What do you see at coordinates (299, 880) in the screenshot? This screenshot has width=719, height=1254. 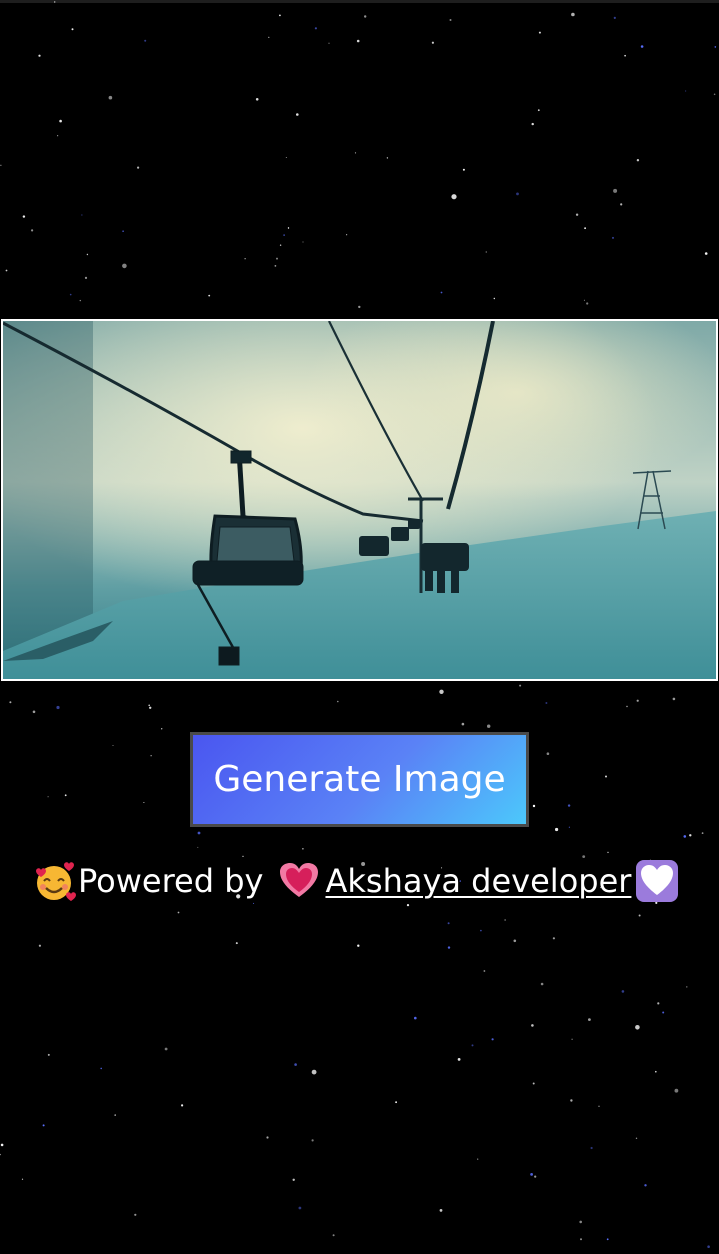 I see `growing-heart-icon` at bounding box center [299, 880].